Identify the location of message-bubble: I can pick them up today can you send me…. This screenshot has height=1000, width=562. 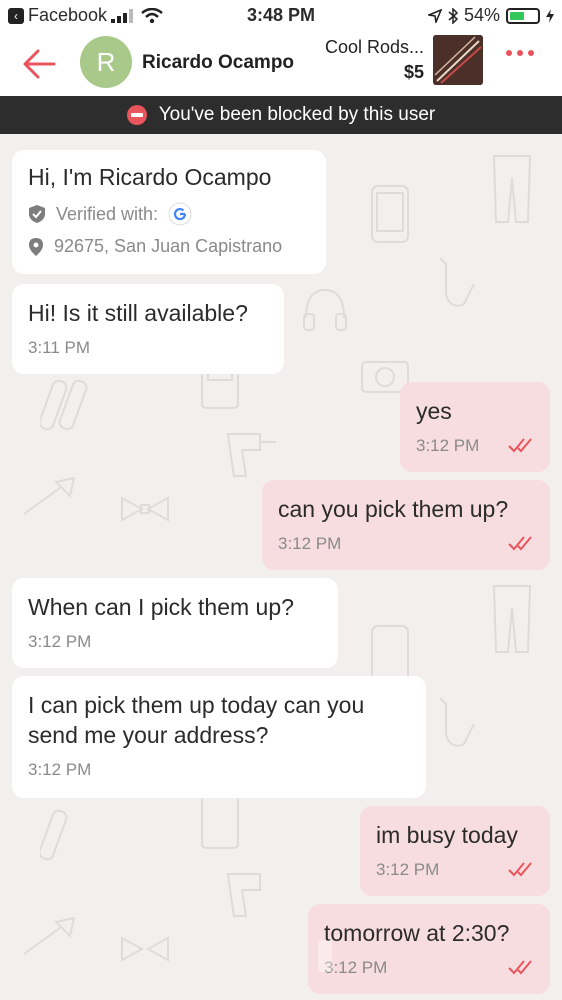
(219, 737).